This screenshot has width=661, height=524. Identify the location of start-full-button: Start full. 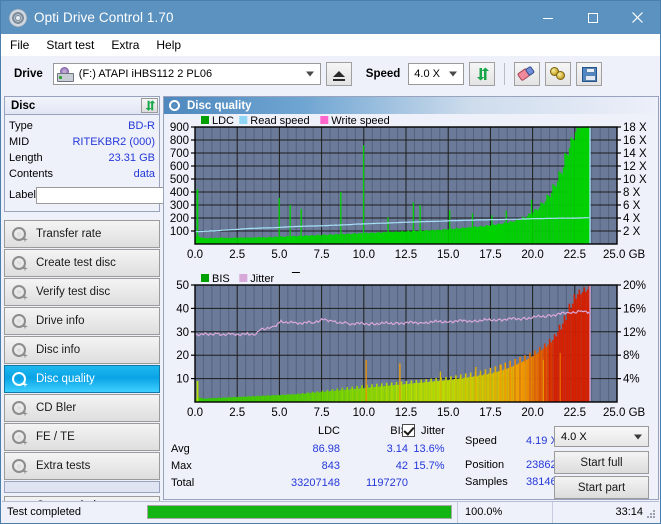
(601, 462).